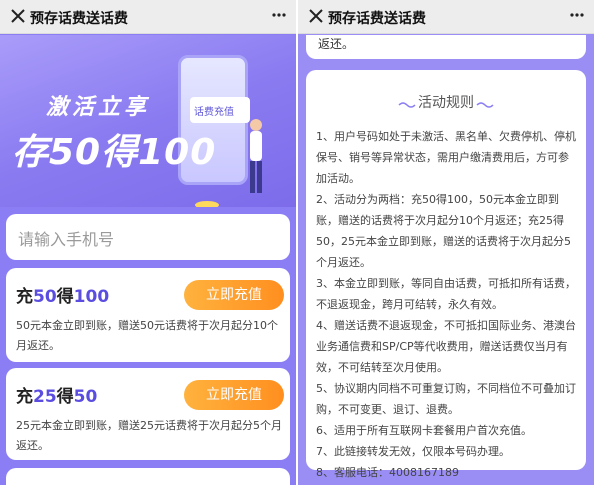 This screenshot has width=594, height=485. I want to click on offer-get: 100, so click(91, 297).